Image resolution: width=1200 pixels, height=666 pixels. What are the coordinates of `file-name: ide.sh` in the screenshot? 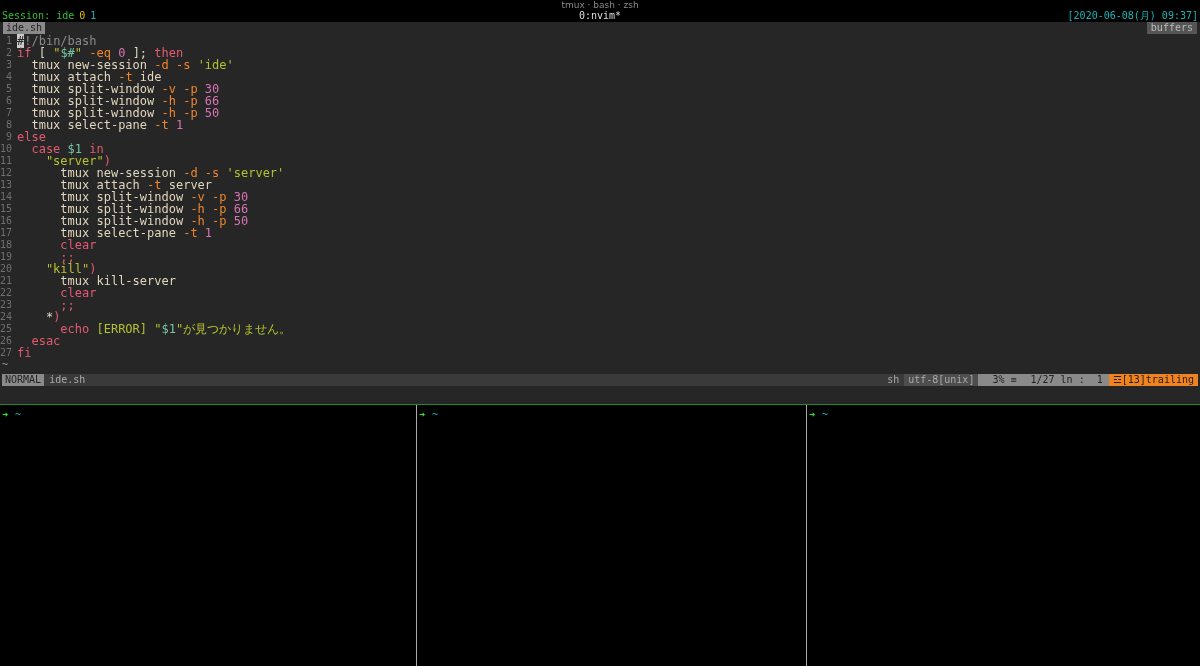 It's located at (67, 380).